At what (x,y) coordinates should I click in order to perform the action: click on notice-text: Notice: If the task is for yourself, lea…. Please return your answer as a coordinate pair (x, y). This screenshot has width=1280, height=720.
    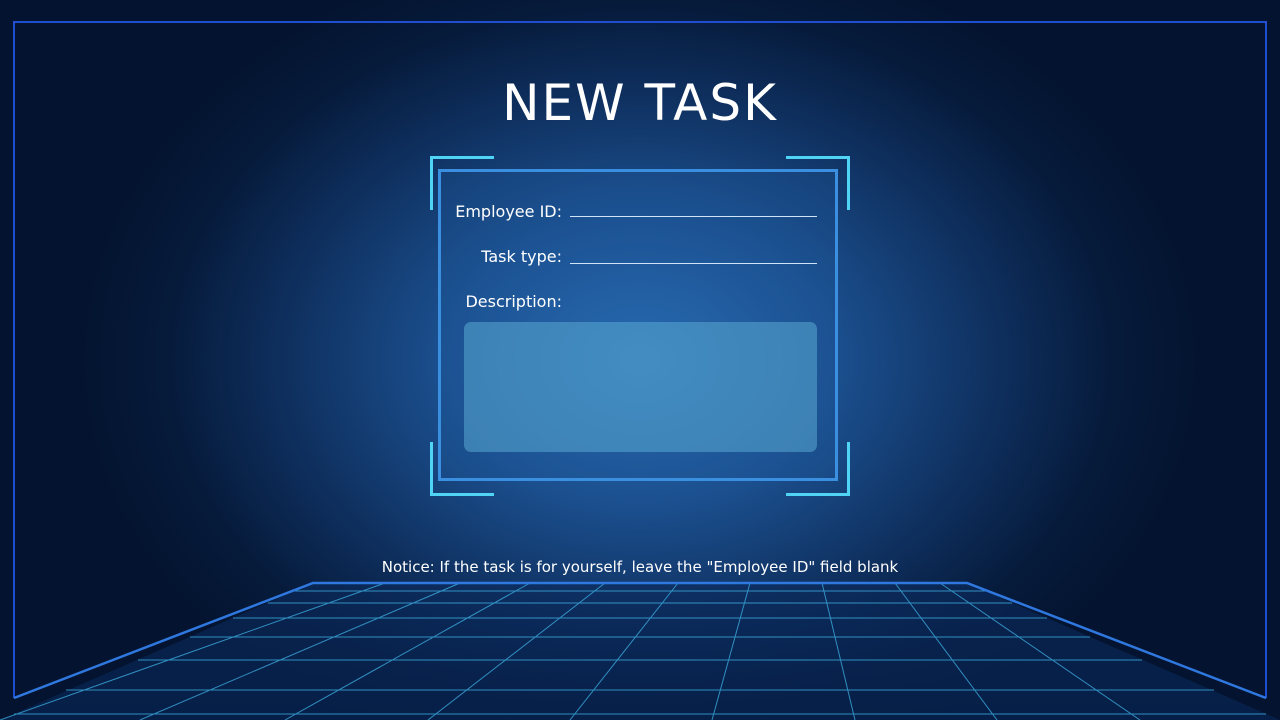
    Looking at the image, I should click on (640, 567).